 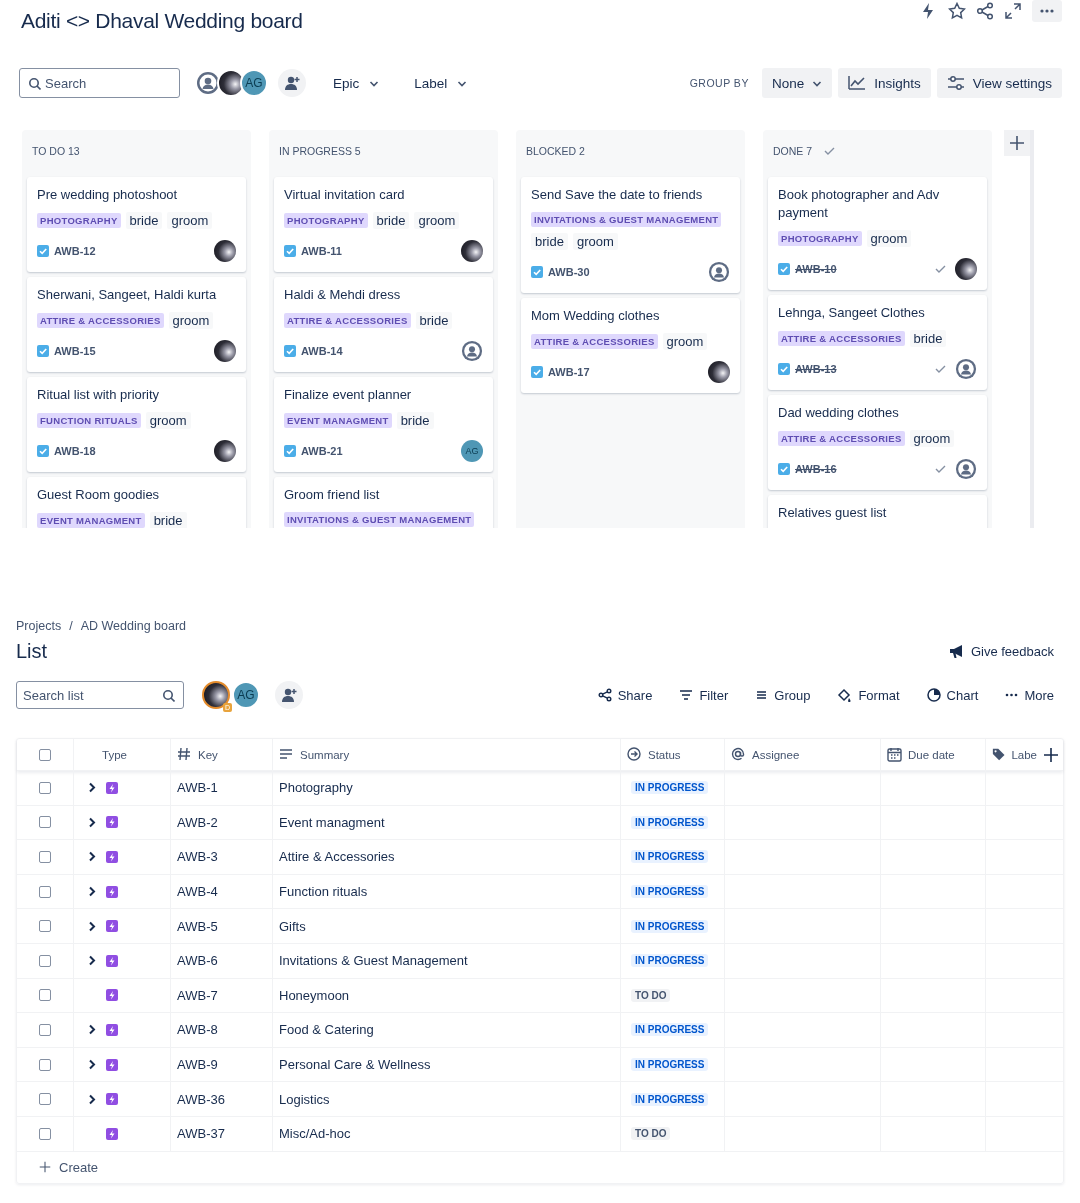 I want to click on column-header: Due date, so click(x=933, y=754).